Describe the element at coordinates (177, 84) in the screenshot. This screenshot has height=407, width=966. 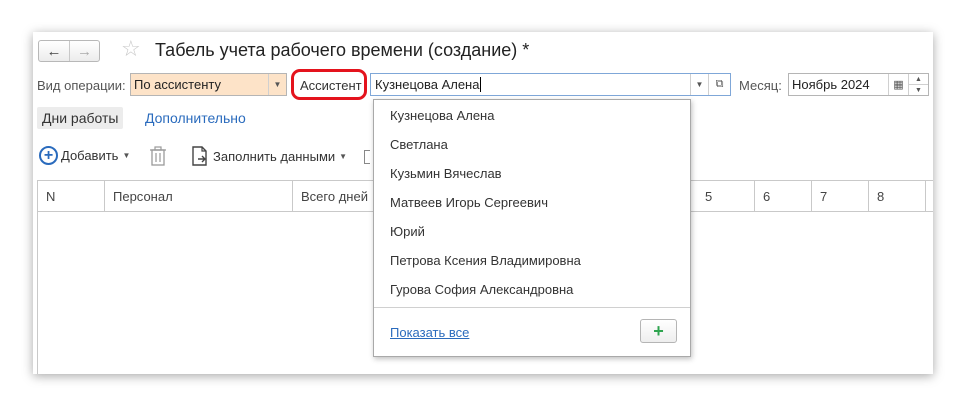
I see `operation-type-value: По ассистенту` at that location.